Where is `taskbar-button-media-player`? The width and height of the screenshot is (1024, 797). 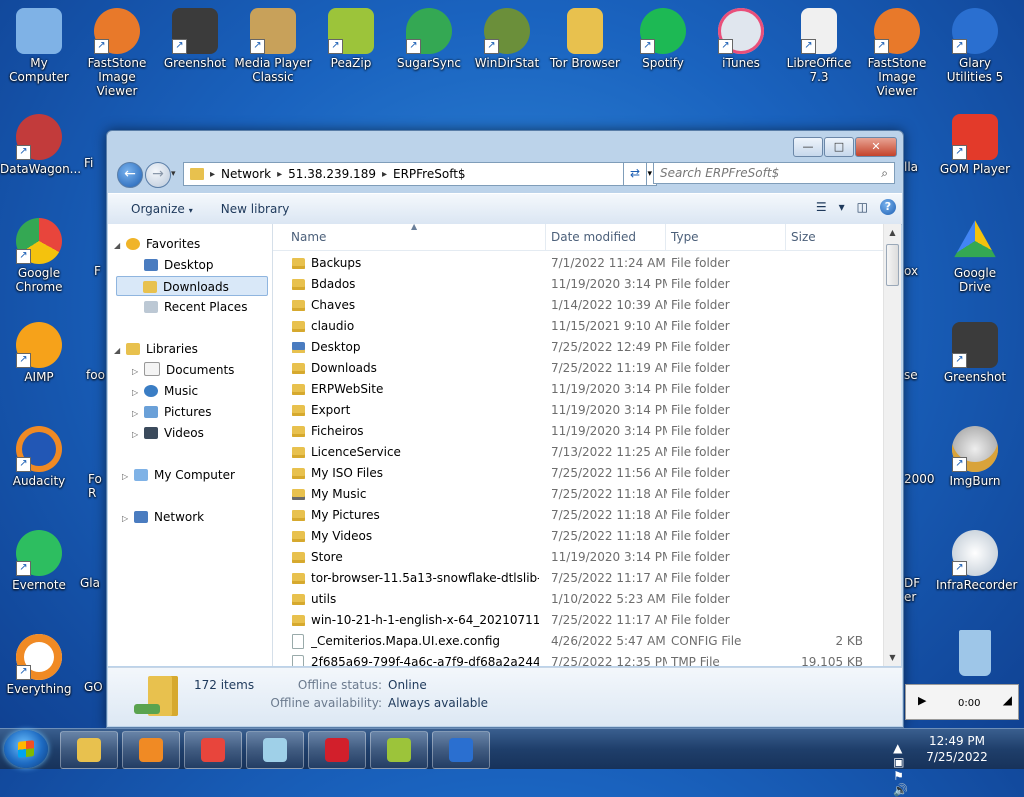
taskbar-button-media-player is located at coordinates (151, 750).